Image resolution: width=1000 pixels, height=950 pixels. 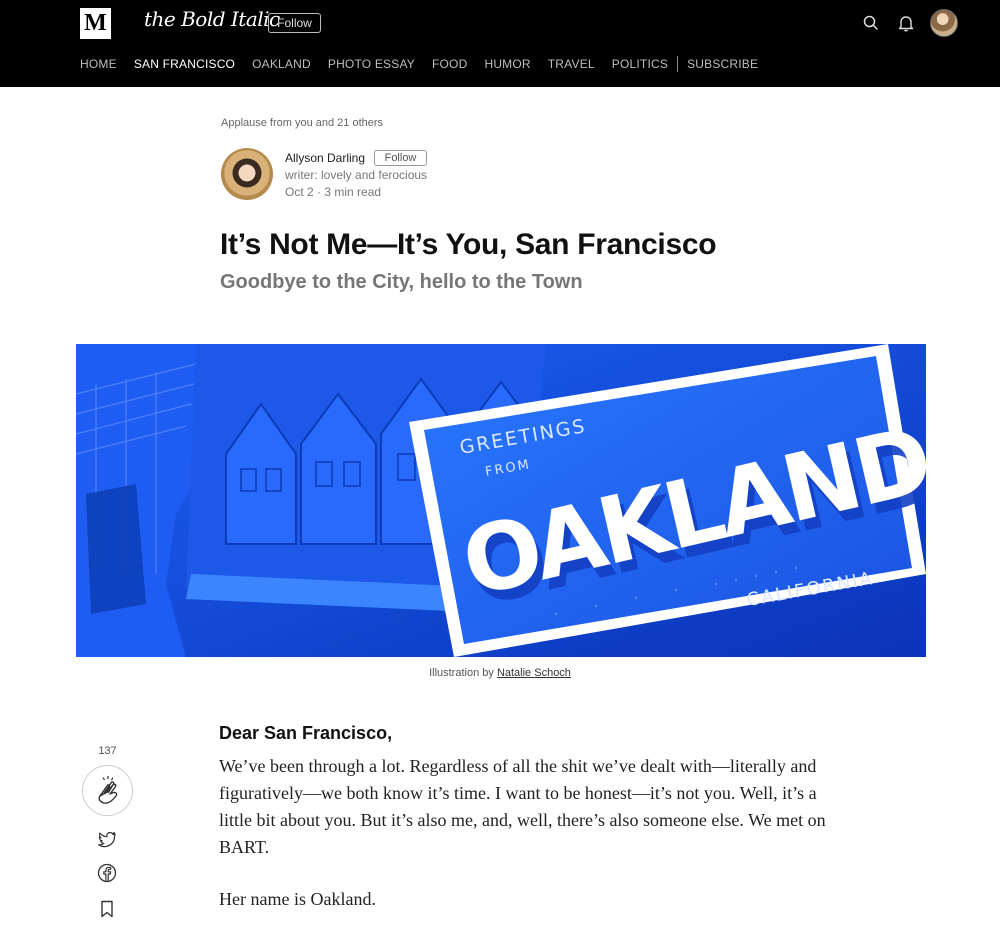 What do you see at coordinates (325, 158) in the screenshot?
I see `author-name: Allyson Darling` at bounding box center [325, 158].